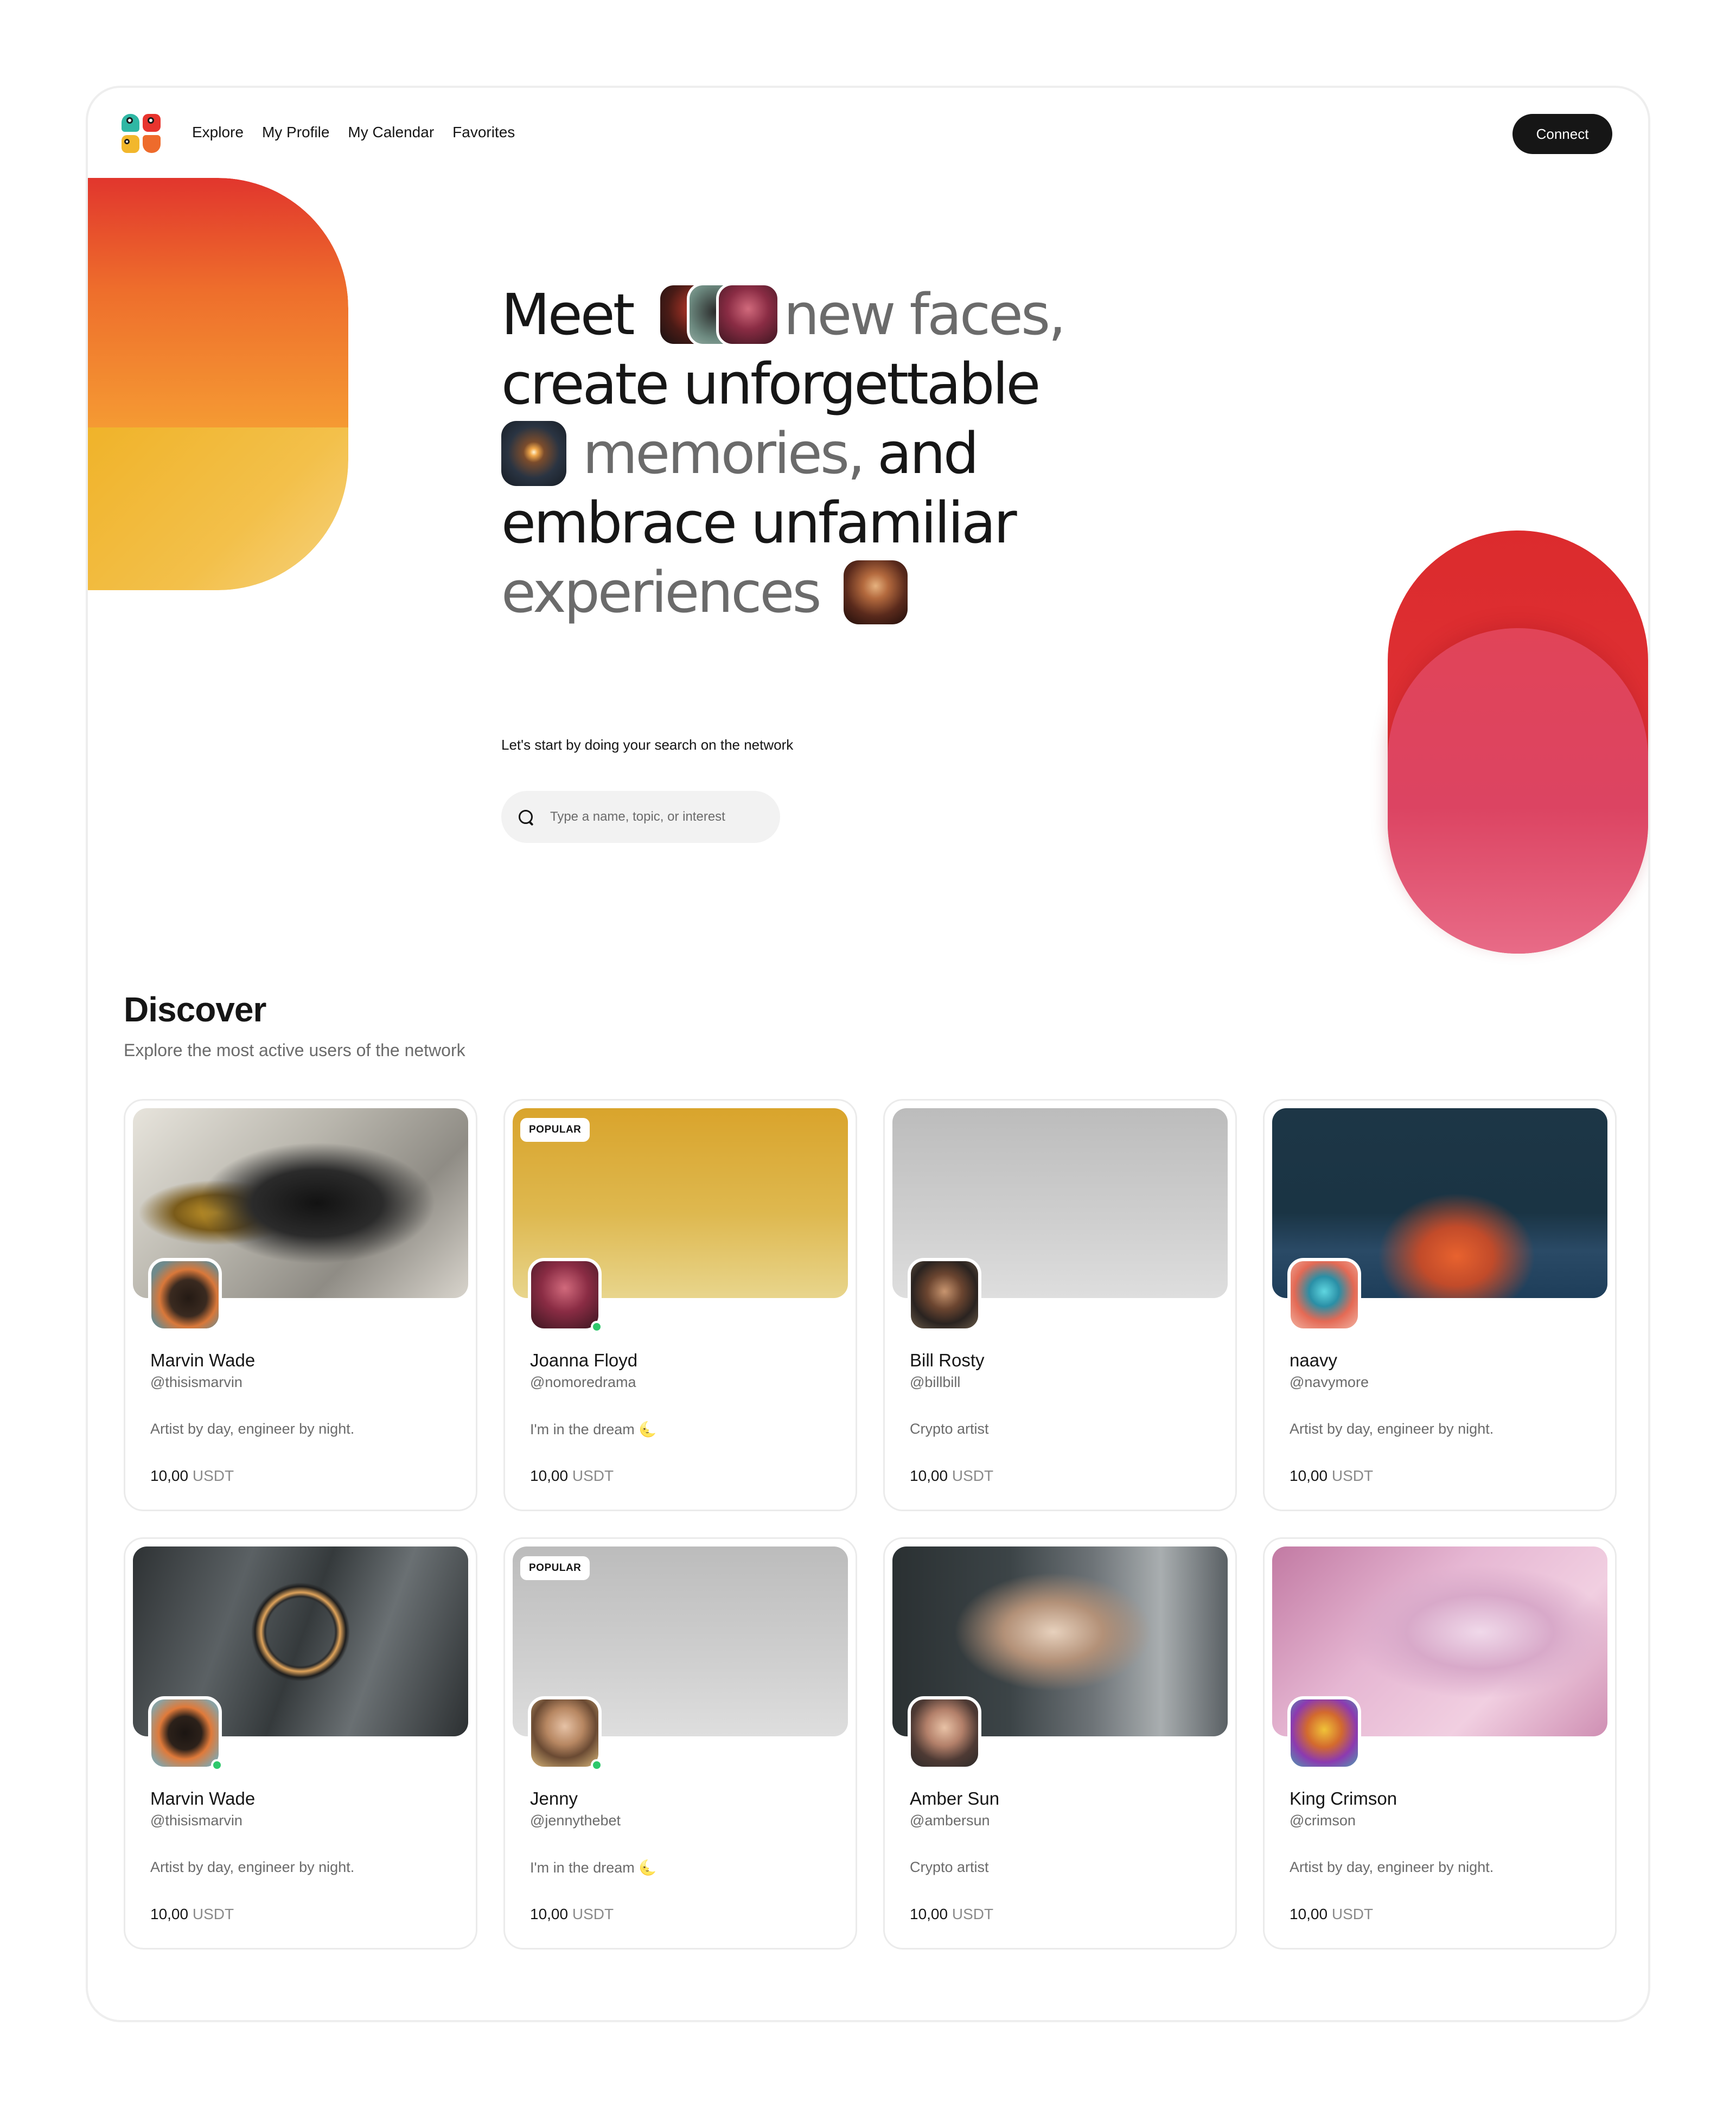 This screenshot has width=1736, height=2109. What do you see at coordinates (218, 384) in the screenshot?
I see `decorative-pill-left` at bounding box center [218, 384].